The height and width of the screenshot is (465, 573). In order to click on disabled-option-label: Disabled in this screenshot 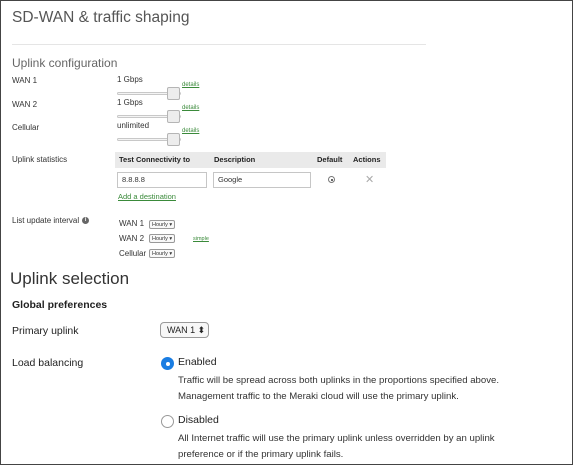, I will do `click(198, 420)`.